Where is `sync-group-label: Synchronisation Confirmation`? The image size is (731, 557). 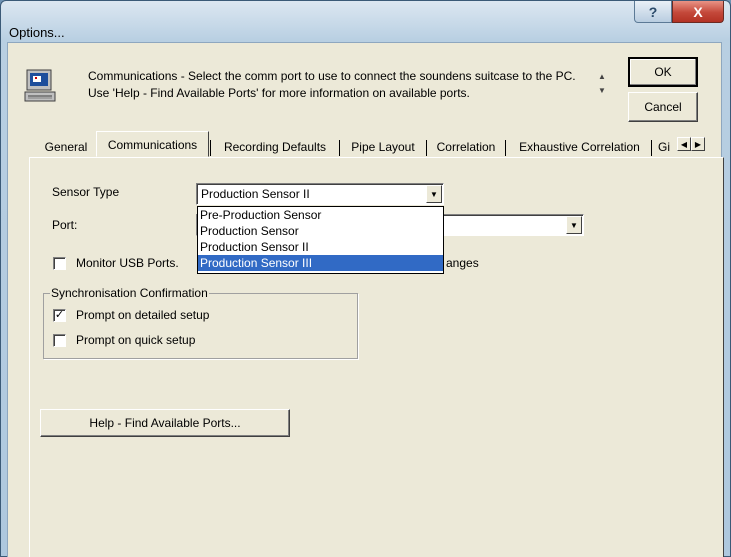
sync-group-label: Synchronisation Confirmation is located at coordinates (129, 293).